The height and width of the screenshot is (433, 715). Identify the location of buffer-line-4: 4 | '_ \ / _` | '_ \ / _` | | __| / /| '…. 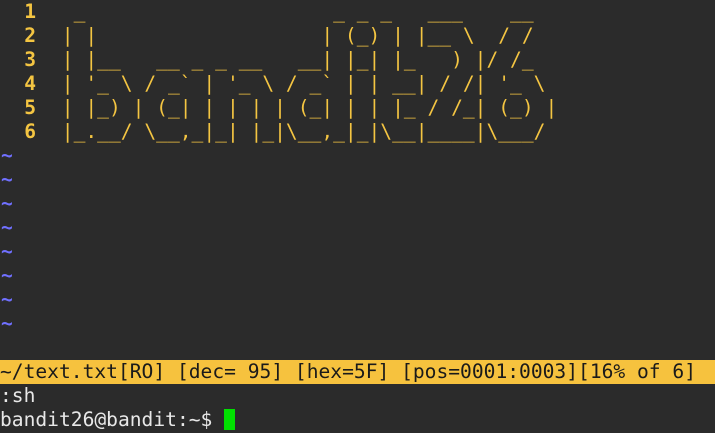
(357, 84).